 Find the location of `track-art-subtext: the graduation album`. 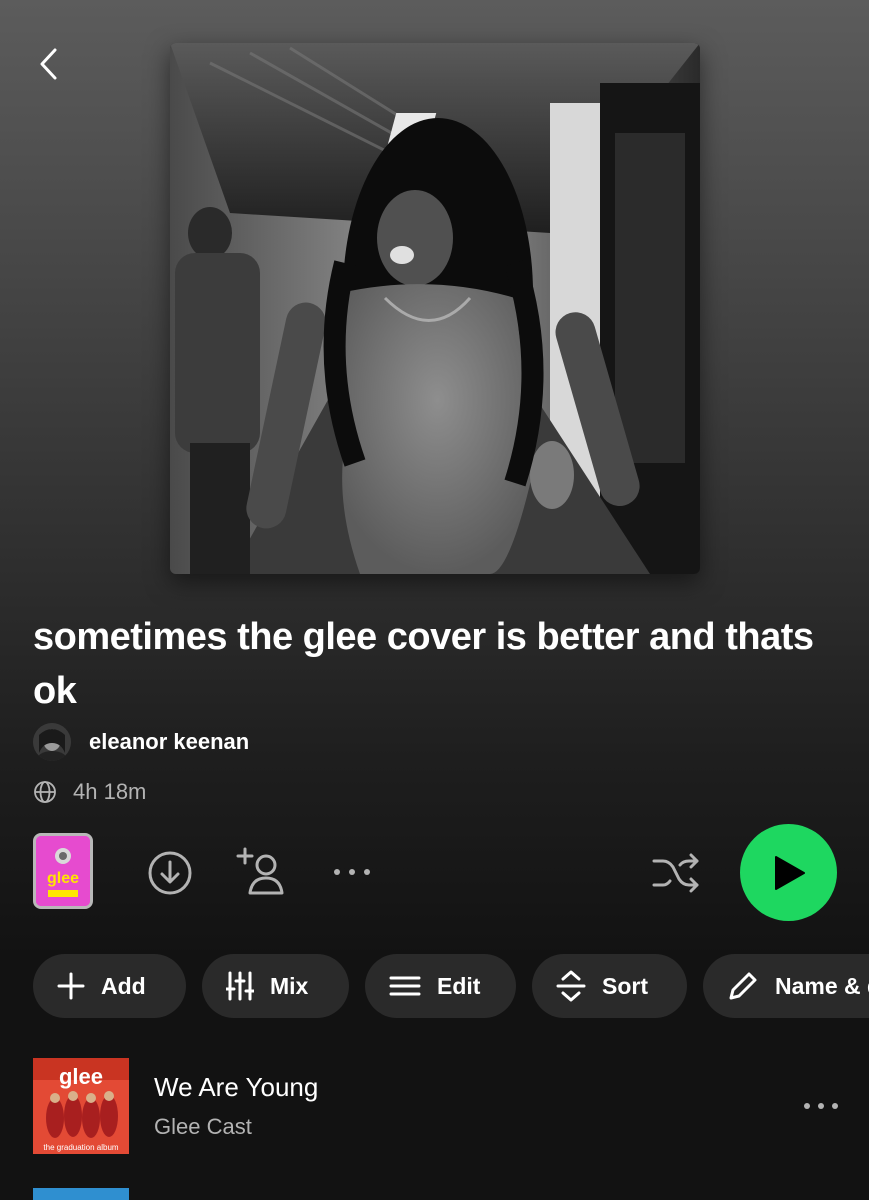

track-art-subtext: the graduation album is located at coordinates (81, 1147).